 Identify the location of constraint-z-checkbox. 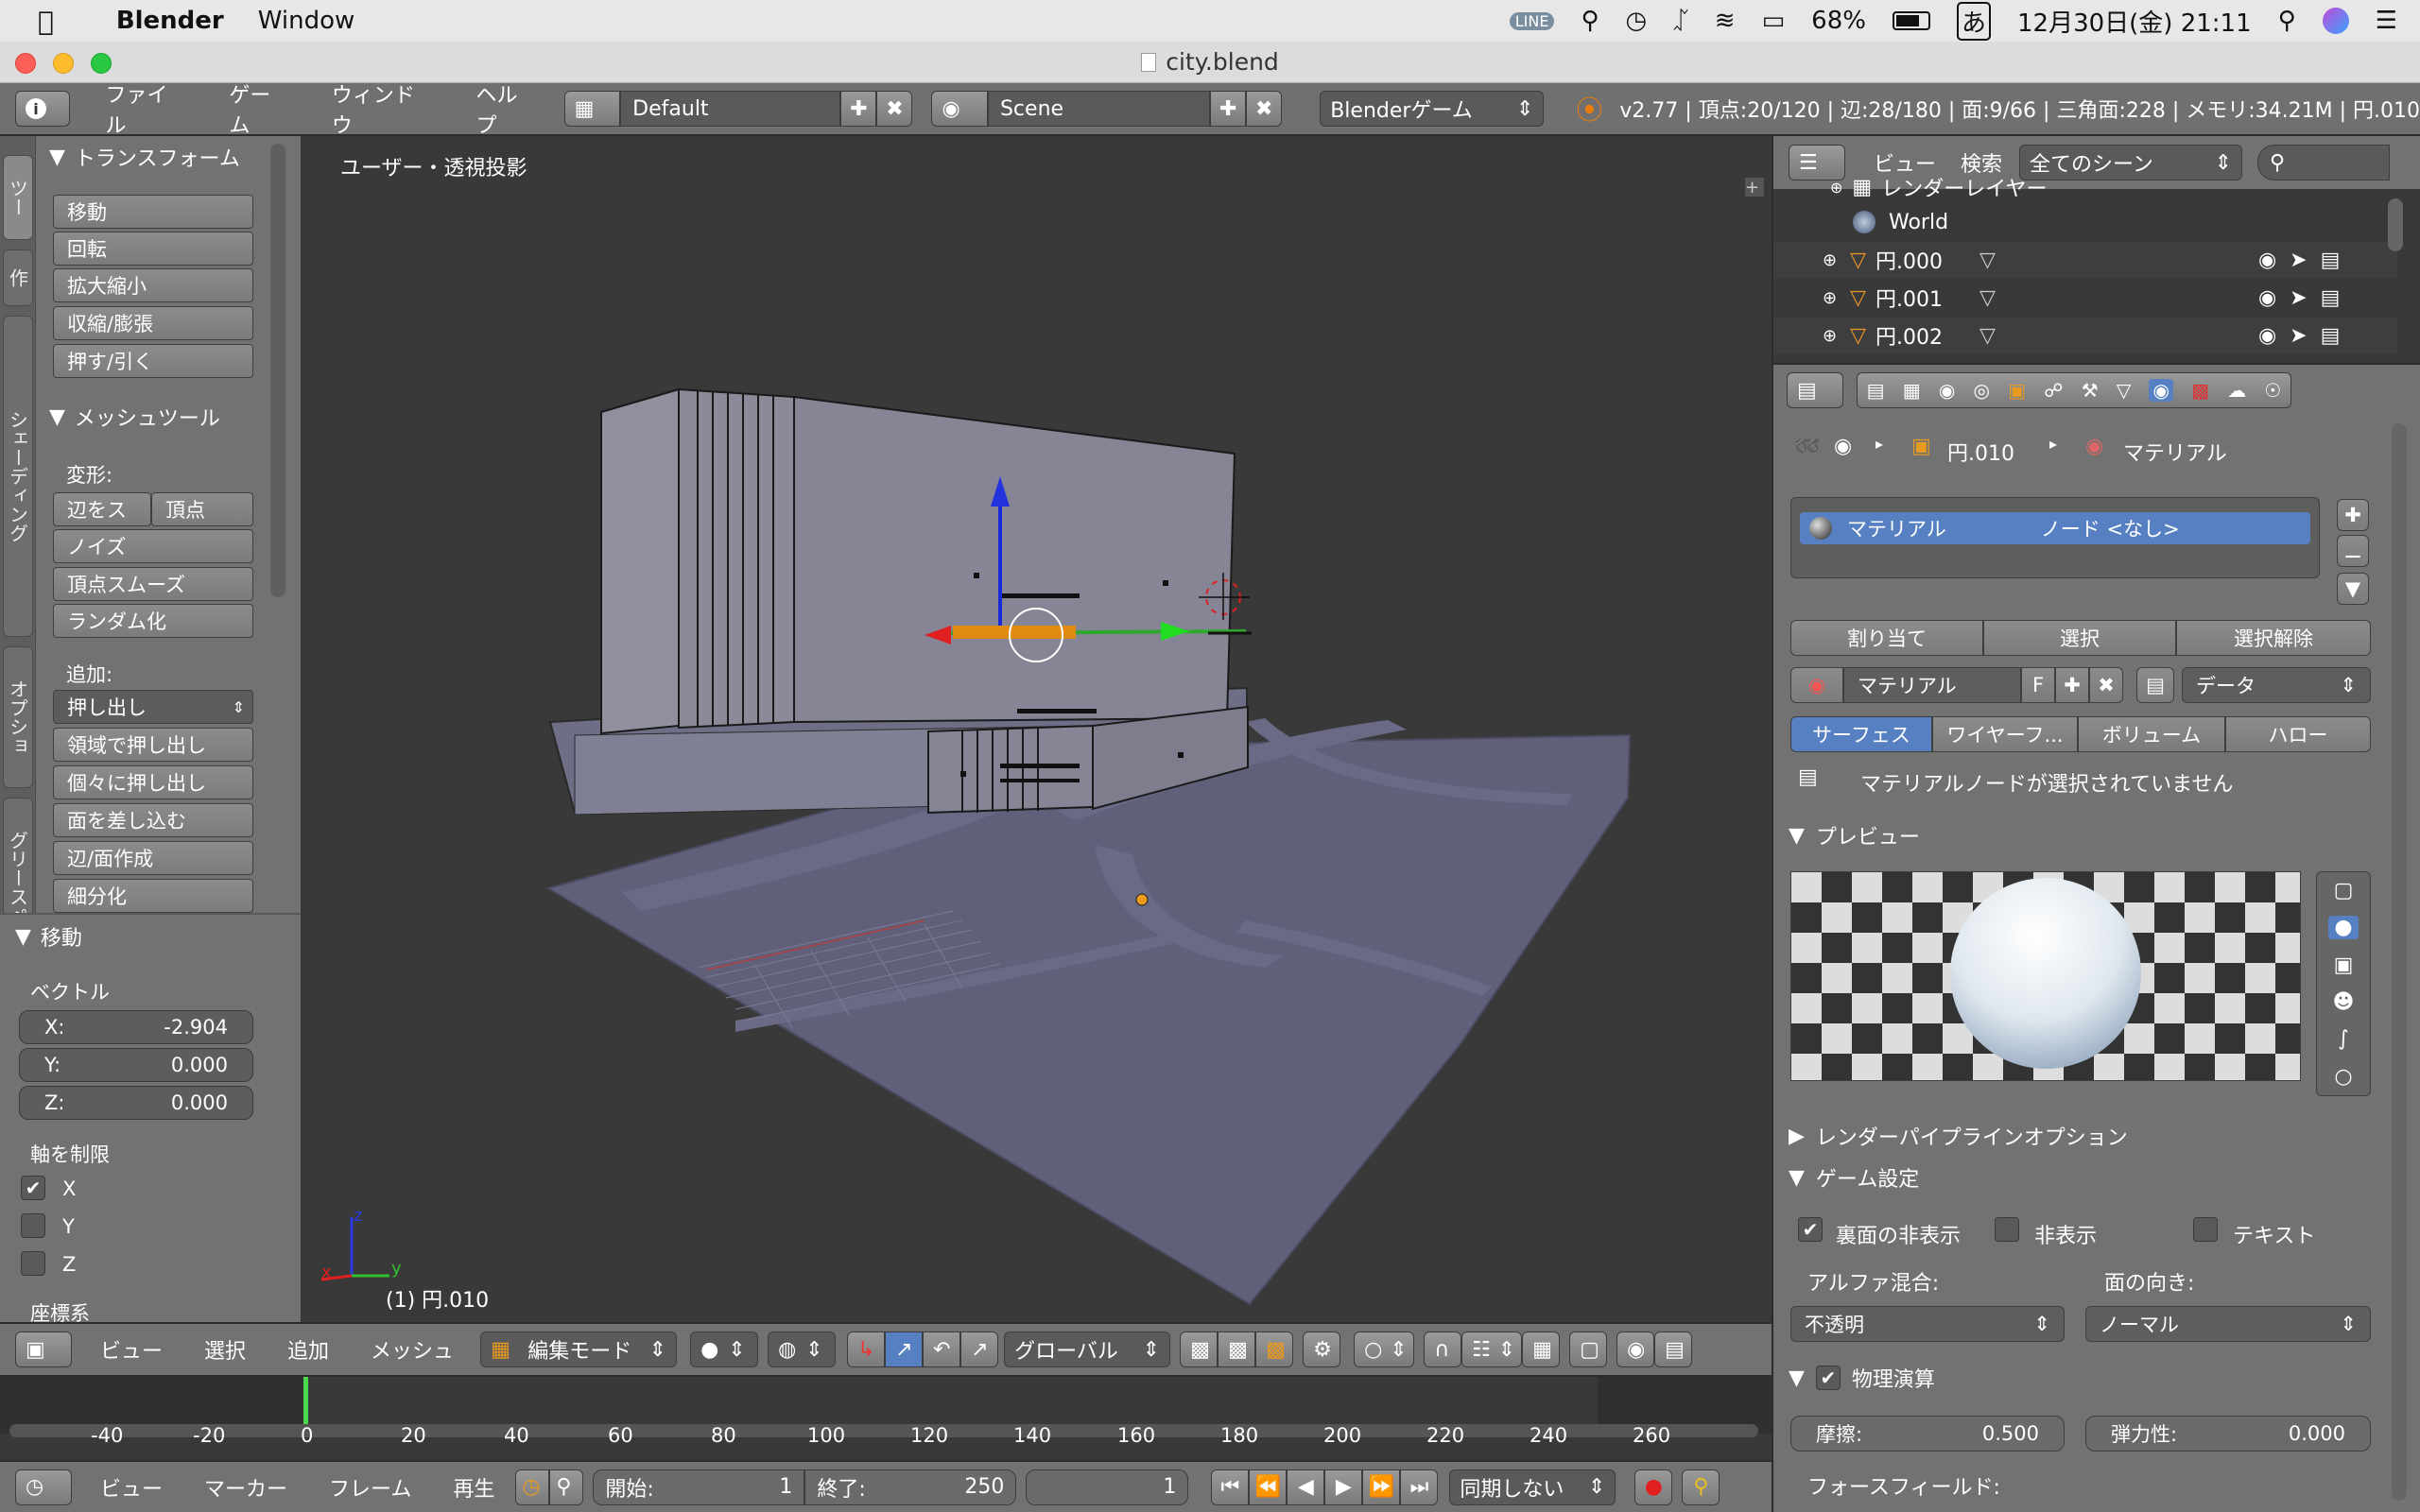
(33, 1263).